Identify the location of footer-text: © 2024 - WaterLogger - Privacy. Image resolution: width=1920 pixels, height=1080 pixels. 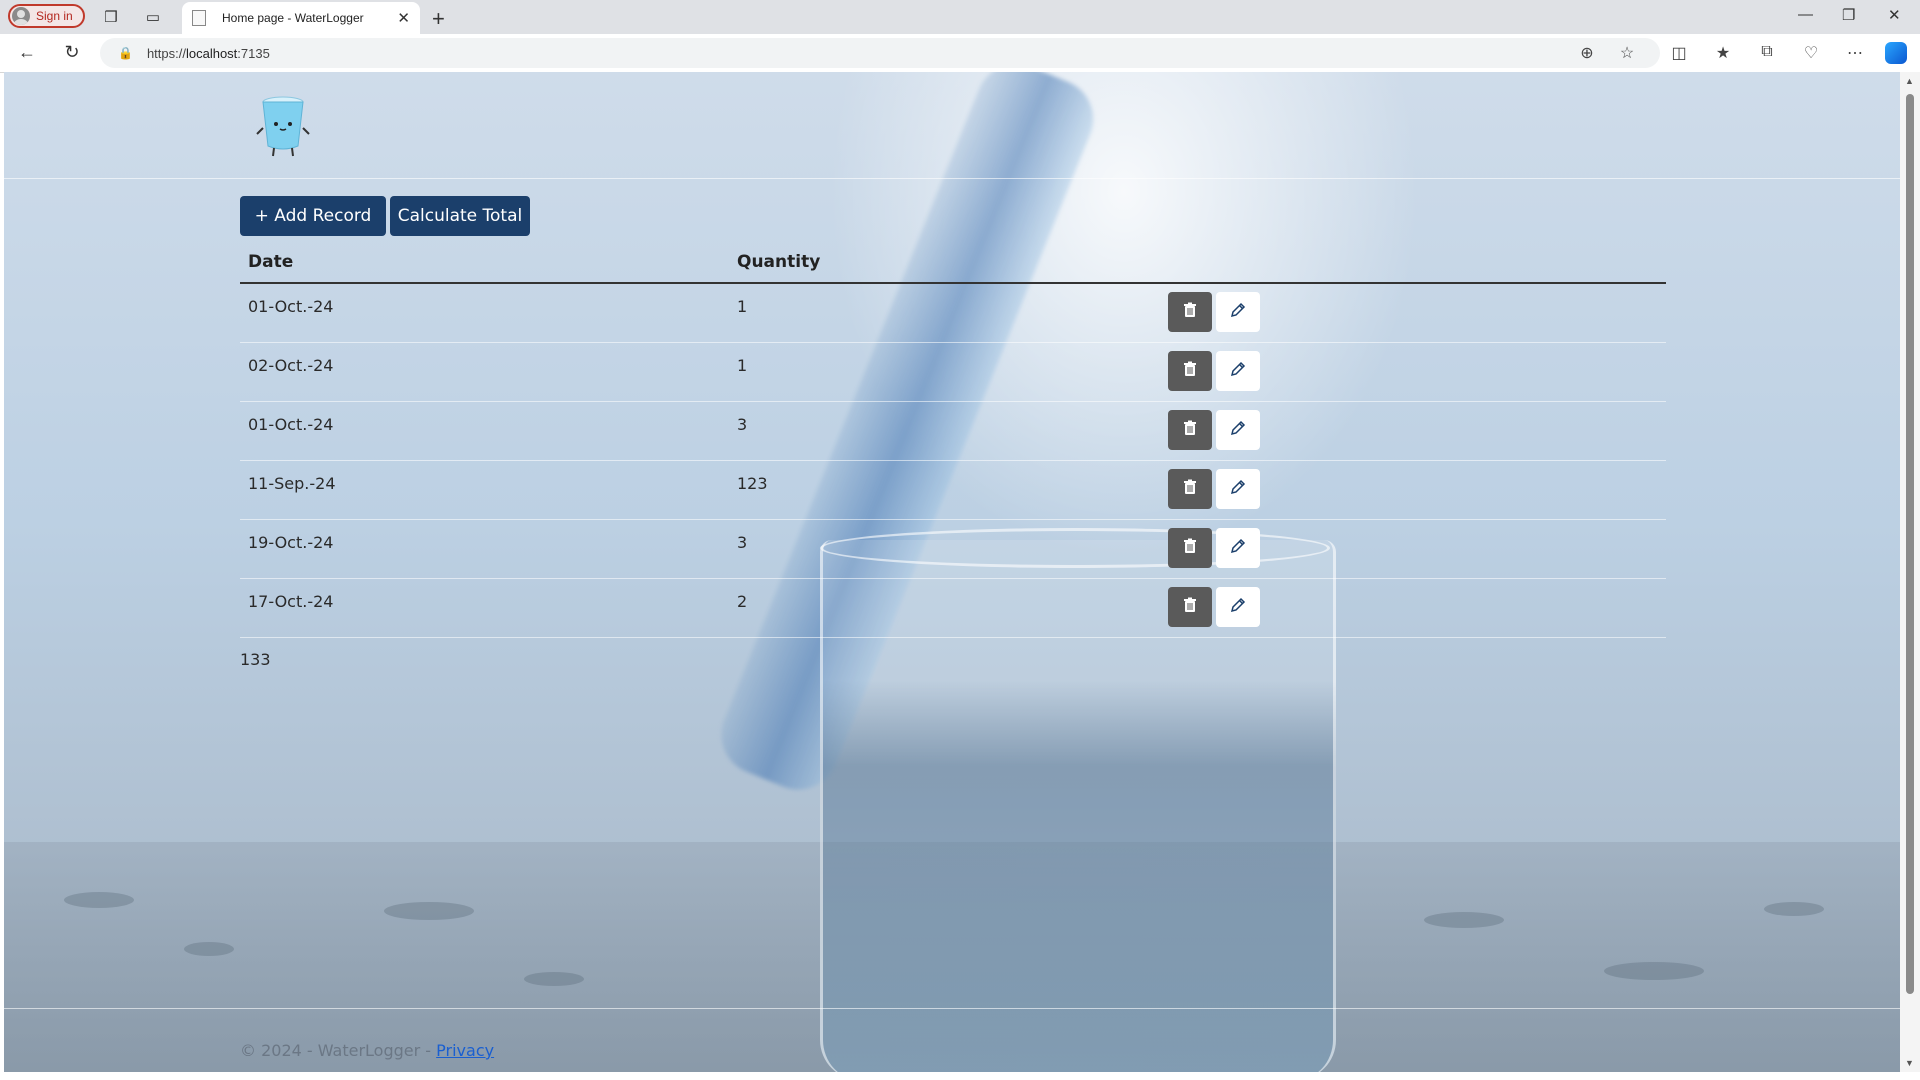
(367, 1050).